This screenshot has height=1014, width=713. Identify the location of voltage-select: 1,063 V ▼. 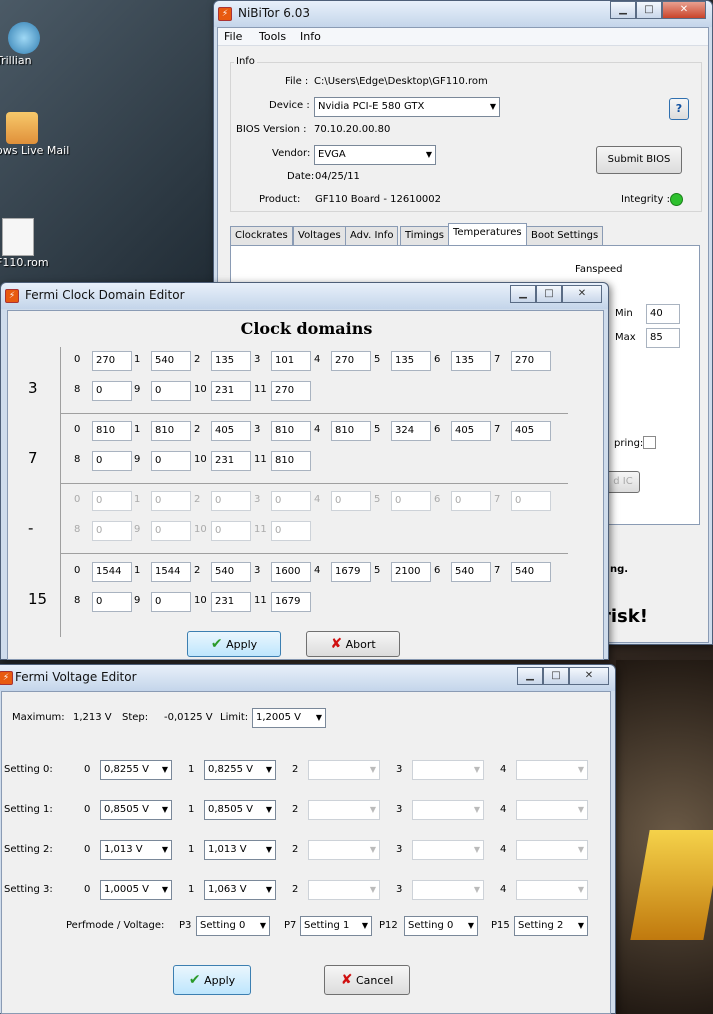
(240, 890).